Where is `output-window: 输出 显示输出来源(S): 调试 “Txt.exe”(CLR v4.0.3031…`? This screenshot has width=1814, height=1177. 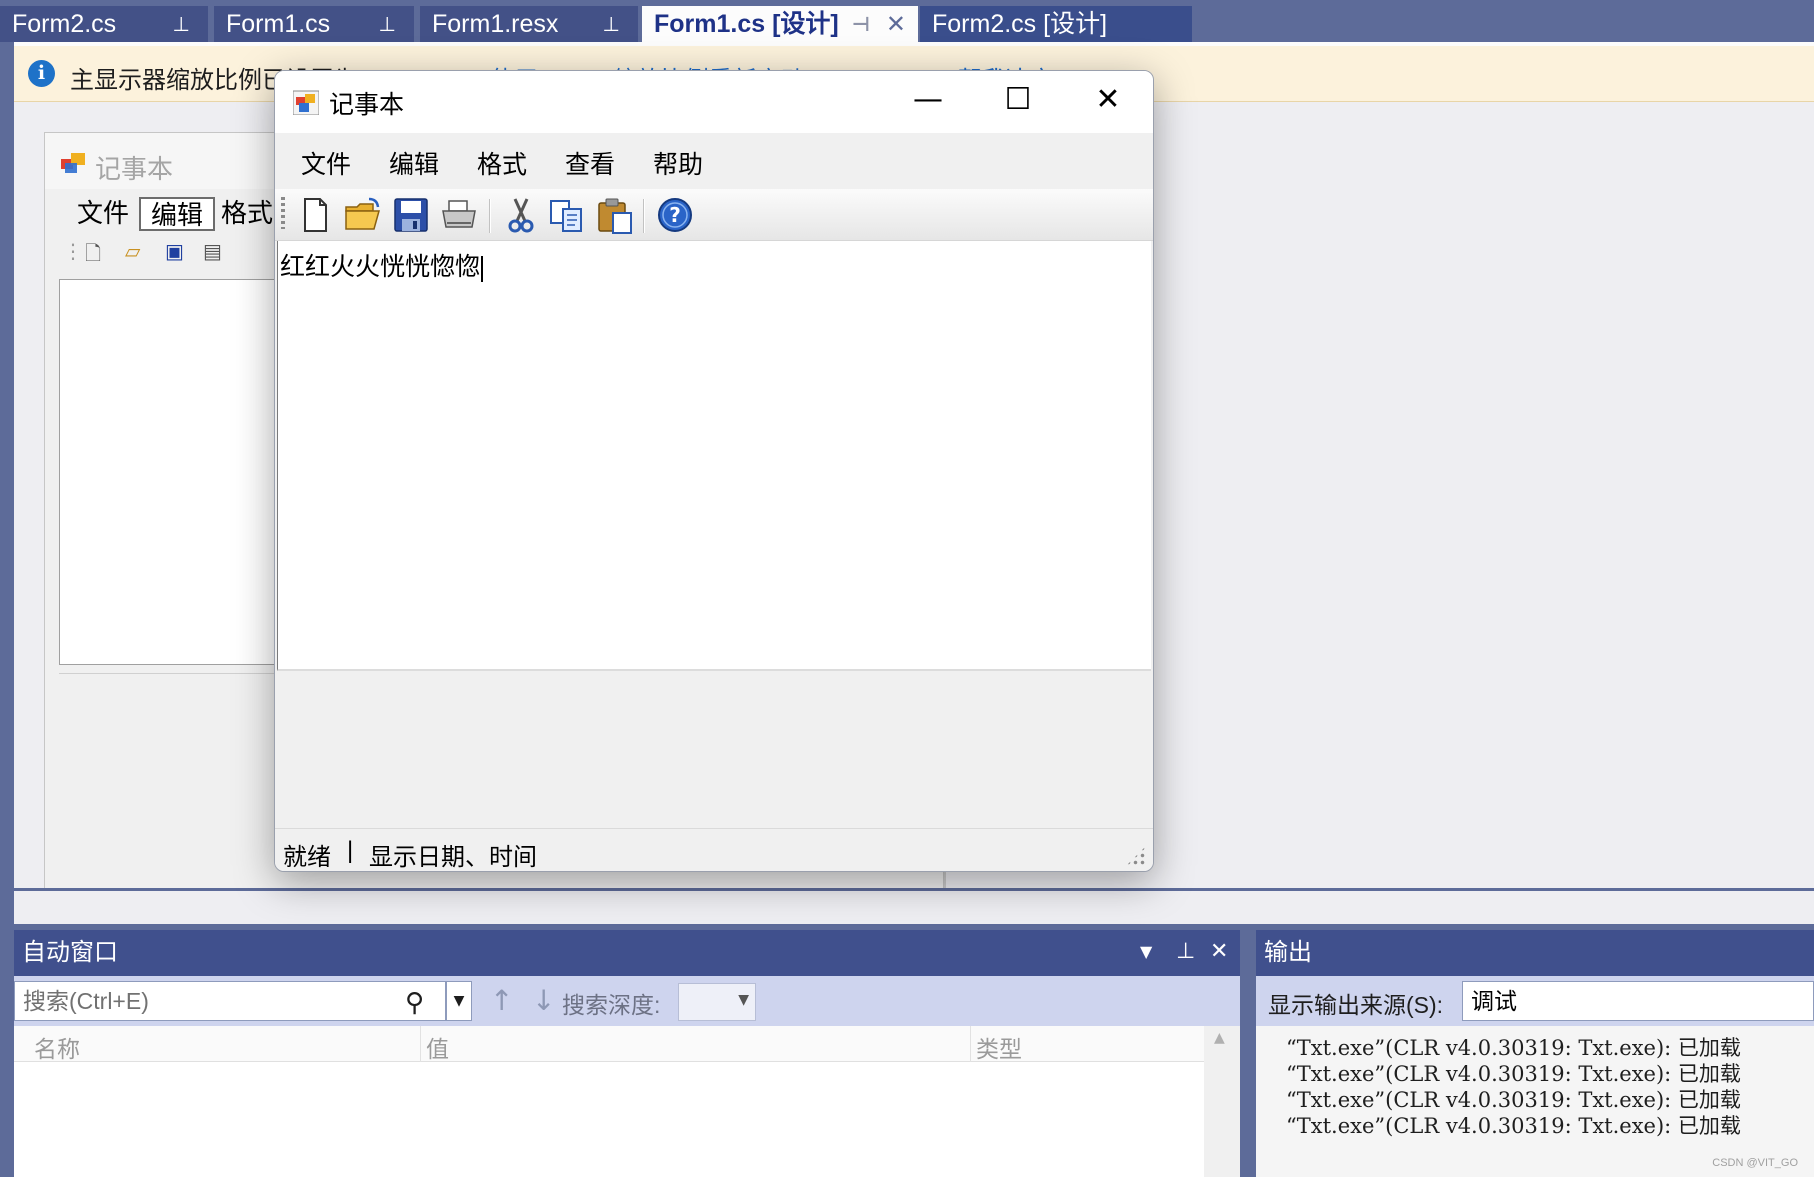 output-window: 输出 显示输出来源(S): 调试 “Txt.exe”(CLR v4.0.3031… is located at coordinates (1535, 1053).